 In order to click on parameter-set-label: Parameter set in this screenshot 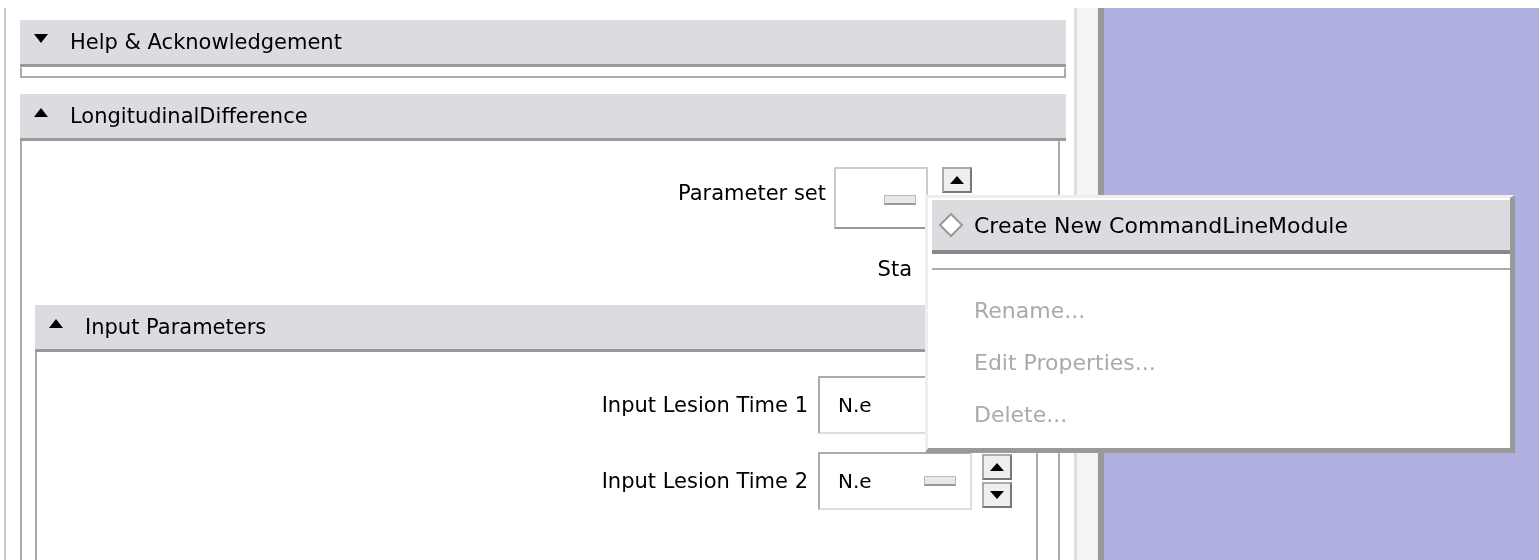, I will do `click(751, 193)`.